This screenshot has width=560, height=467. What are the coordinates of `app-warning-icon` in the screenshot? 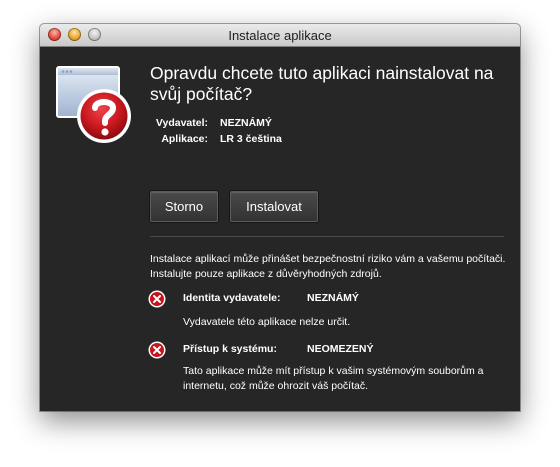 It's located at (93, 104).